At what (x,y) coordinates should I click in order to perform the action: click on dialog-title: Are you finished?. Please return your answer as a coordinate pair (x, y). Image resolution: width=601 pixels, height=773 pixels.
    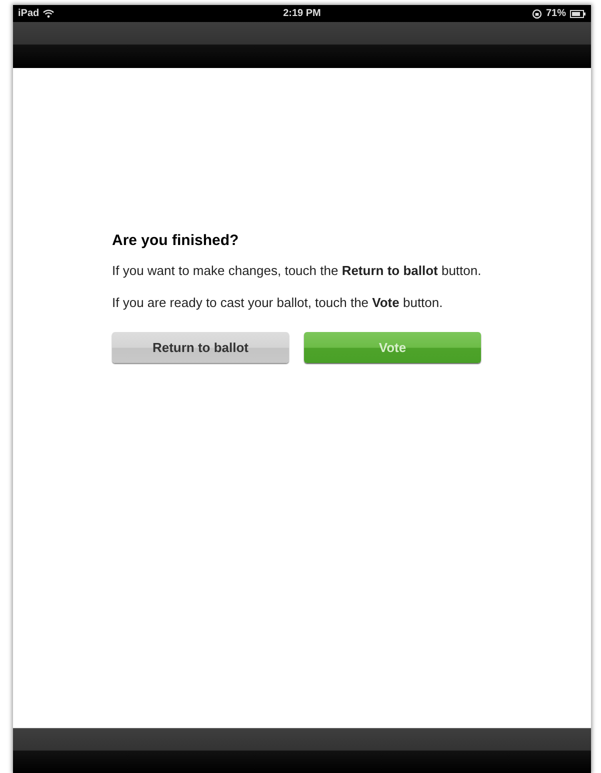
    Looking at the image, I should click on (176, 240).